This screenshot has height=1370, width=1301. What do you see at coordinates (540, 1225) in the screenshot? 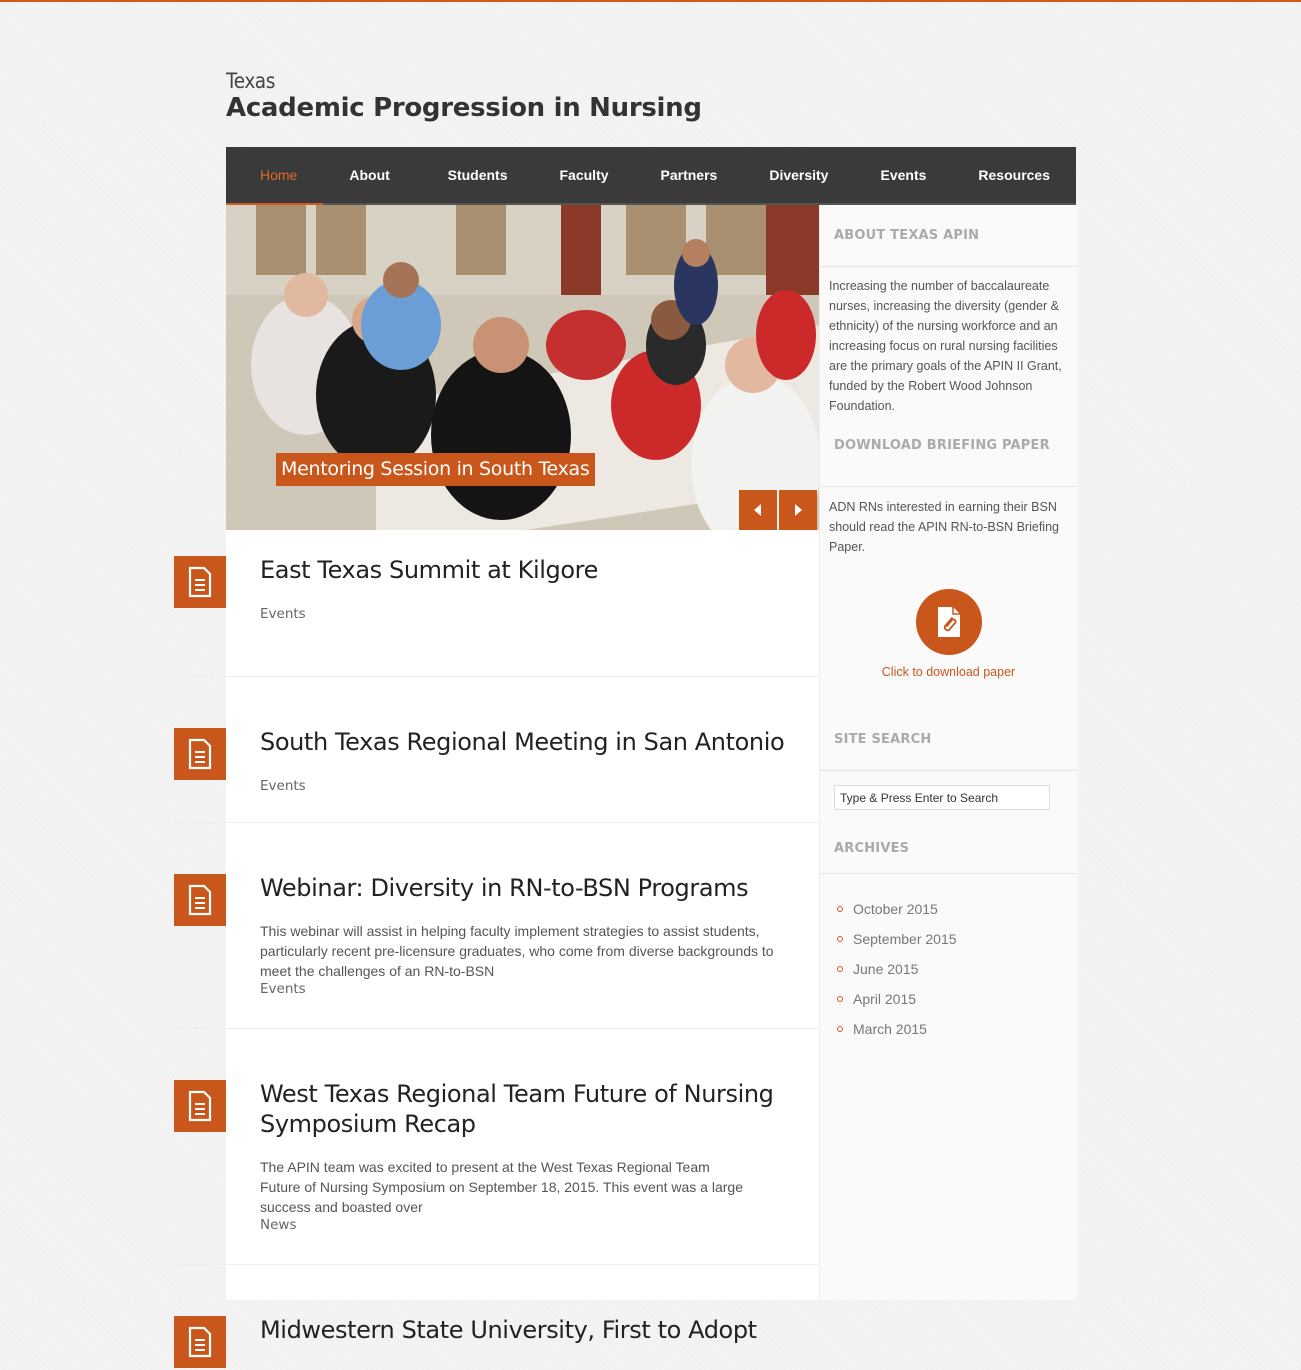
I see `post-category: News` at bounding box center [540, 1225].